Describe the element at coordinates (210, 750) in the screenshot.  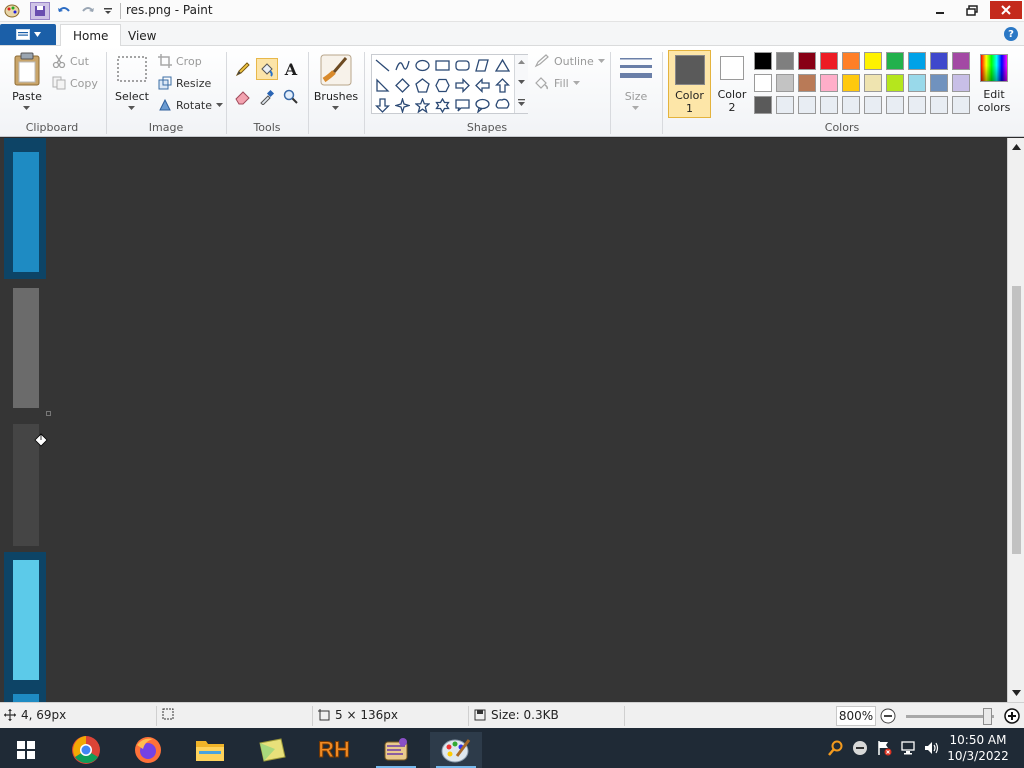
I see `file-explorer-taskbar-button` at that location.